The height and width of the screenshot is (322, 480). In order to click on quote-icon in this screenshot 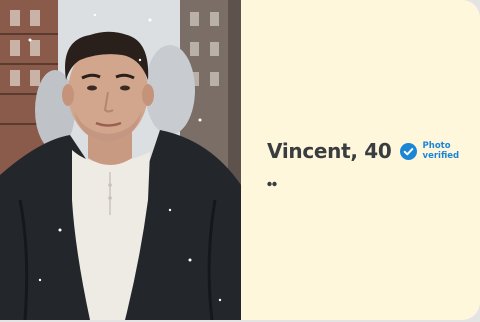, I will do `click(272, 180)`.